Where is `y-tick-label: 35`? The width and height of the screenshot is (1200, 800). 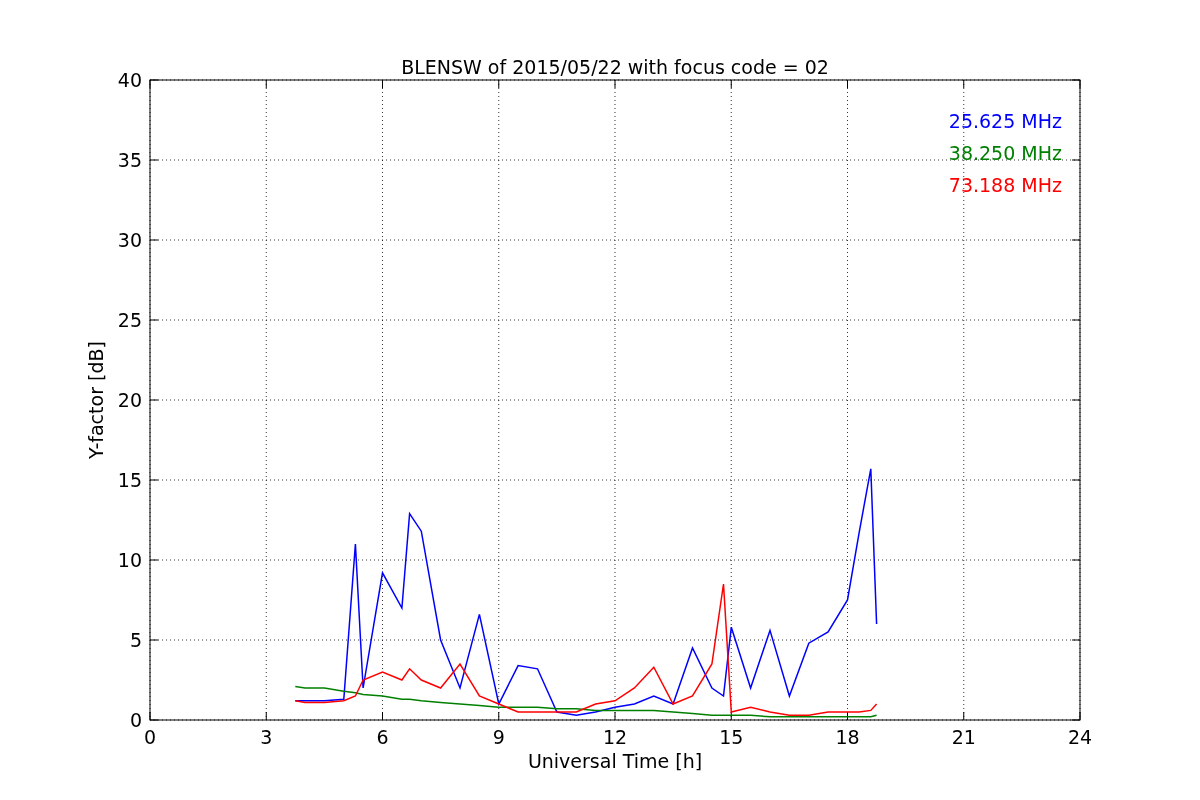 y-tick-label: 35 is located at coordinates (129, 160).